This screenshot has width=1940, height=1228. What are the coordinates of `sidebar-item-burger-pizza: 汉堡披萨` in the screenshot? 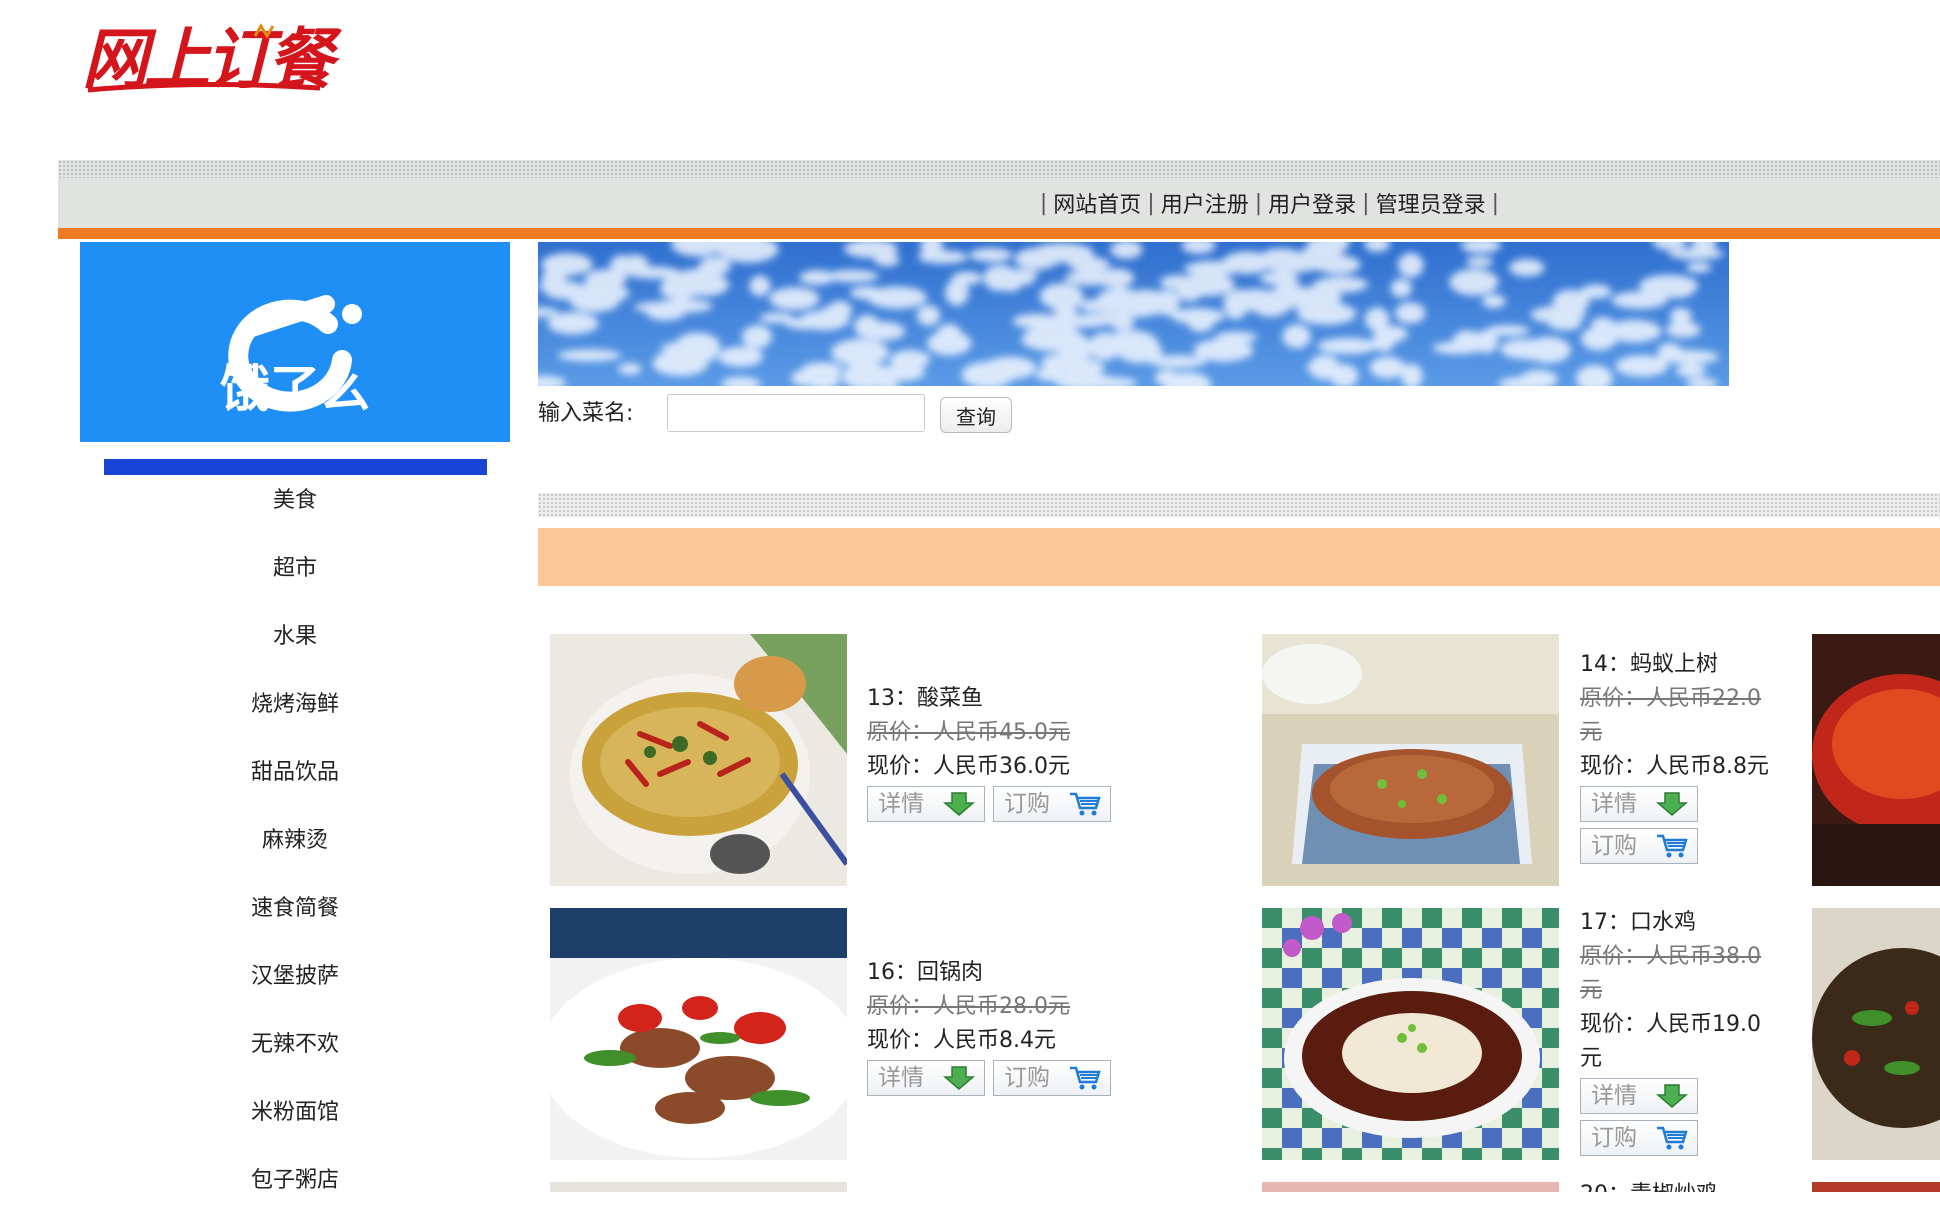 It's located at (295, 990).